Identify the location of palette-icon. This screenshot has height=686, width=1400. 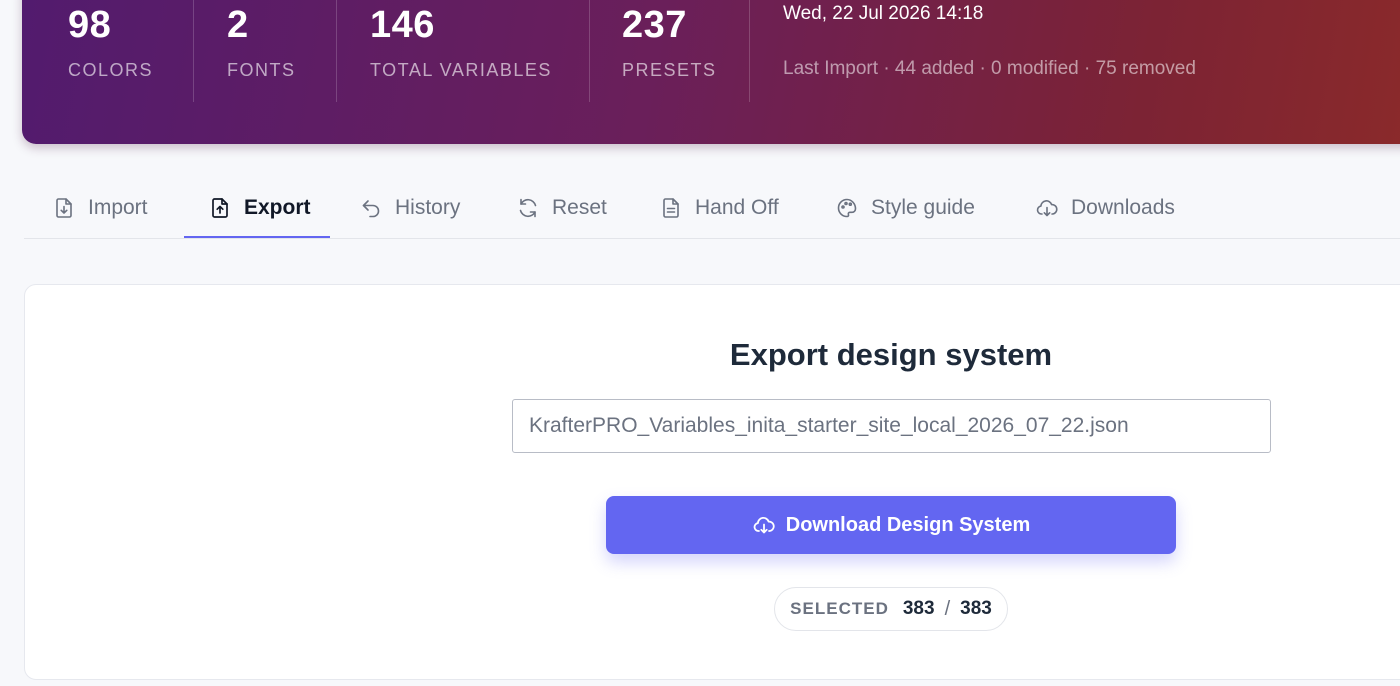
(847, 208).